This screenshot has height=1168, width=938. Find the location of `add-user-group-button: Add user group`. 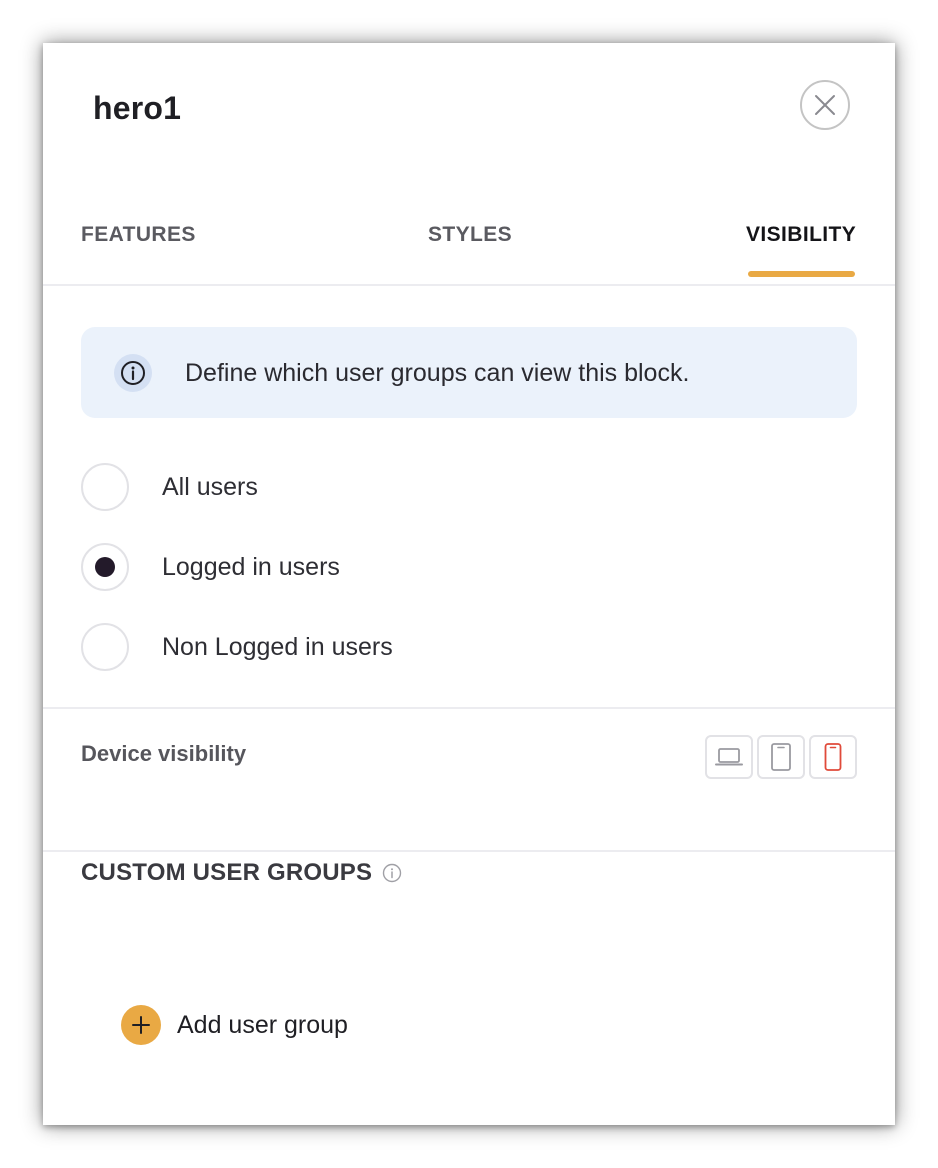

add-user-group-button: Add user group is located at coordinates (234, 1025).